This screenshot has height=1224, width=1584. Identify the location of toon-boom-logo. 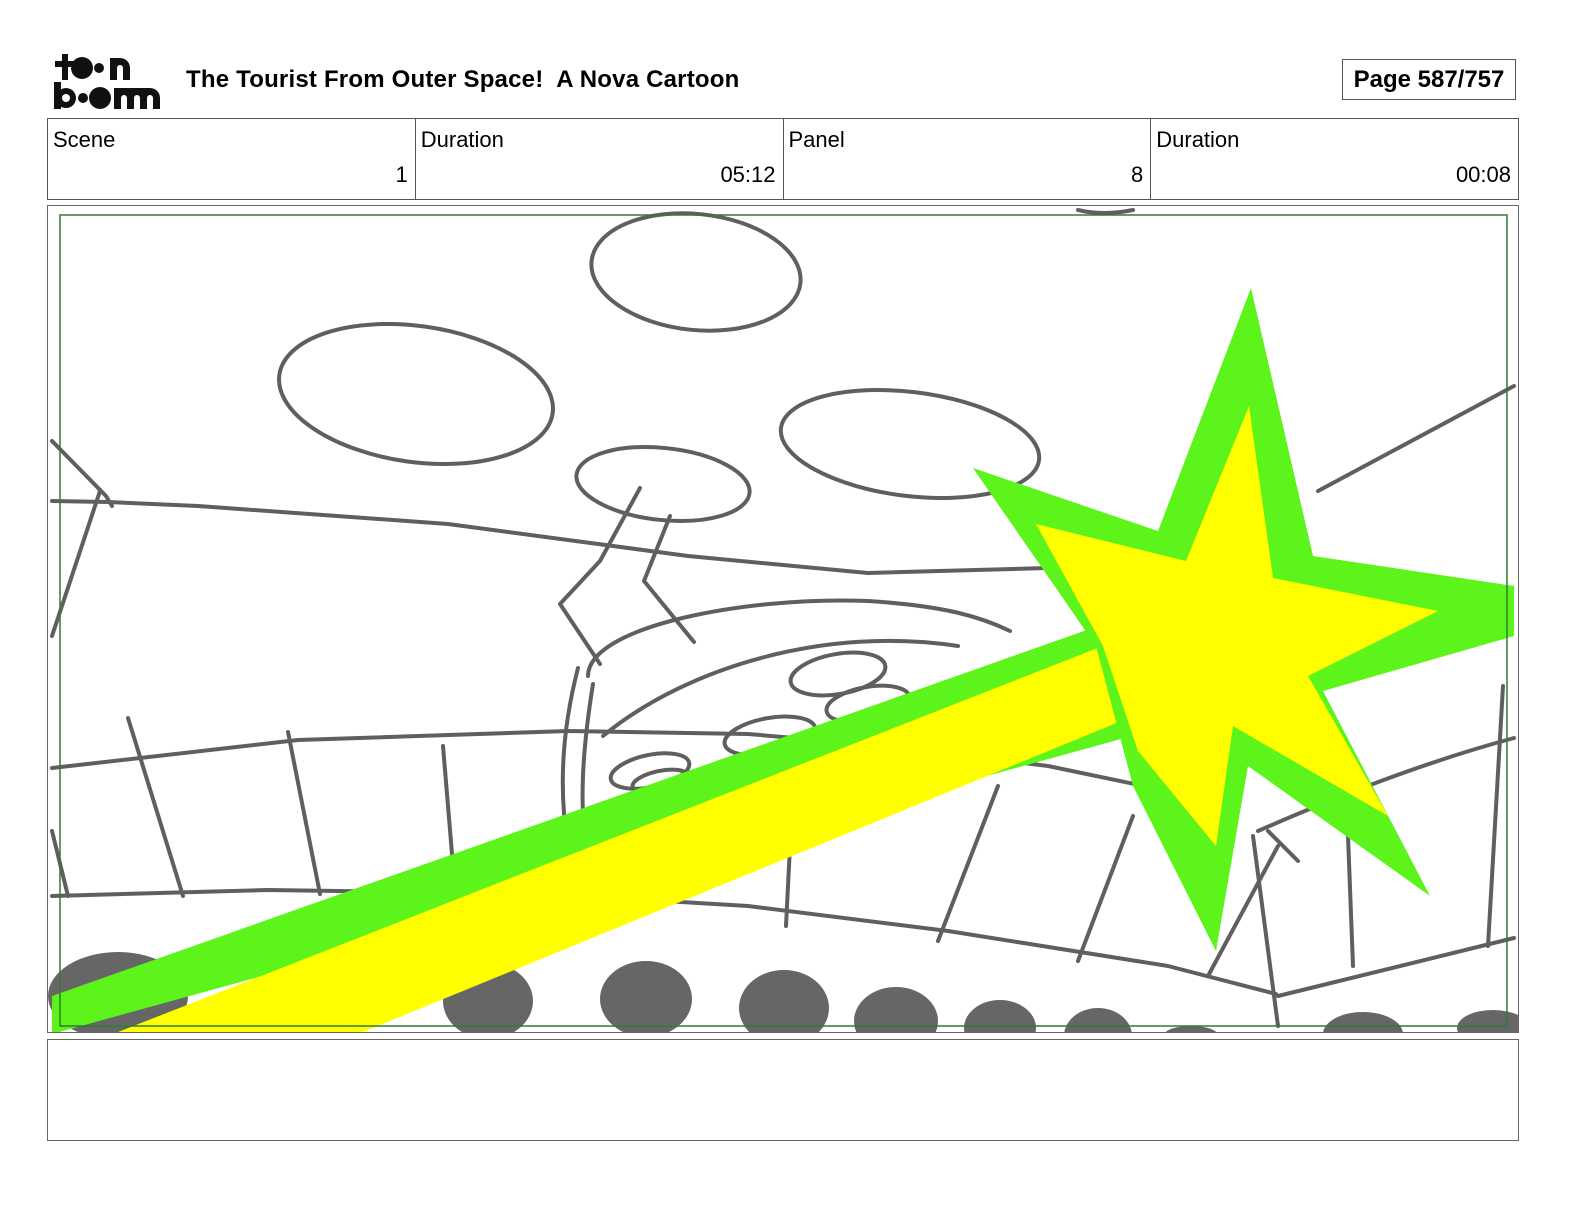
(108, 81).